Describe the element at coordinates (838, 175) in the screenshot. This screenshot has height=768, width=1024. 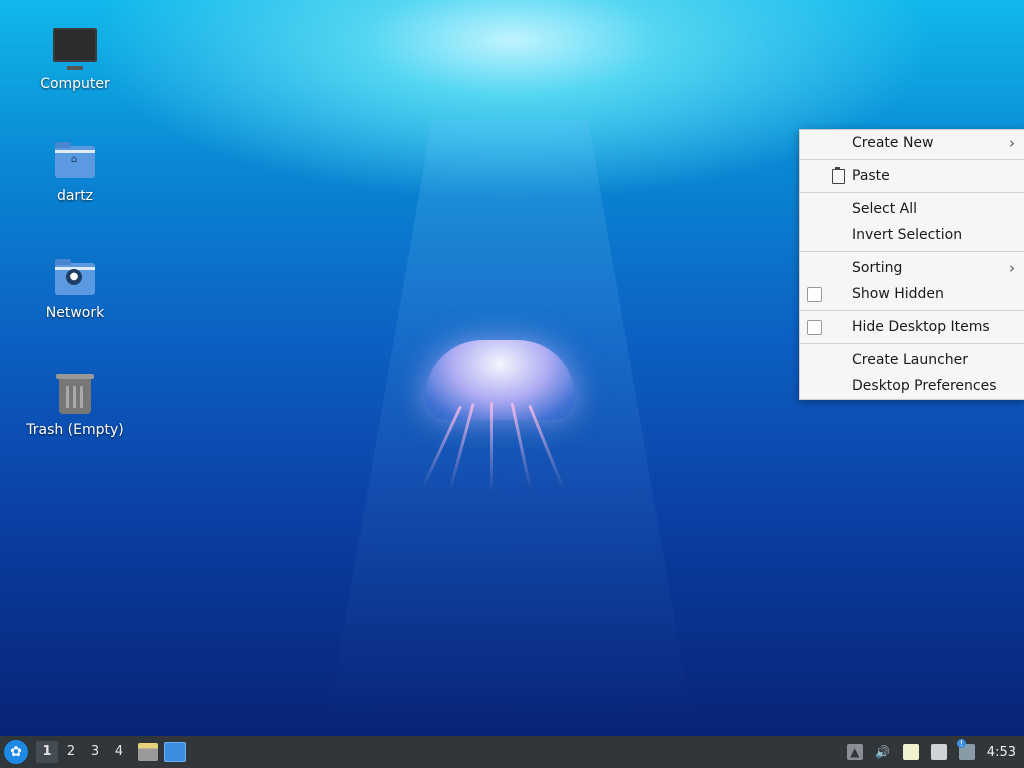
I see `clipboard-icon` at that location.